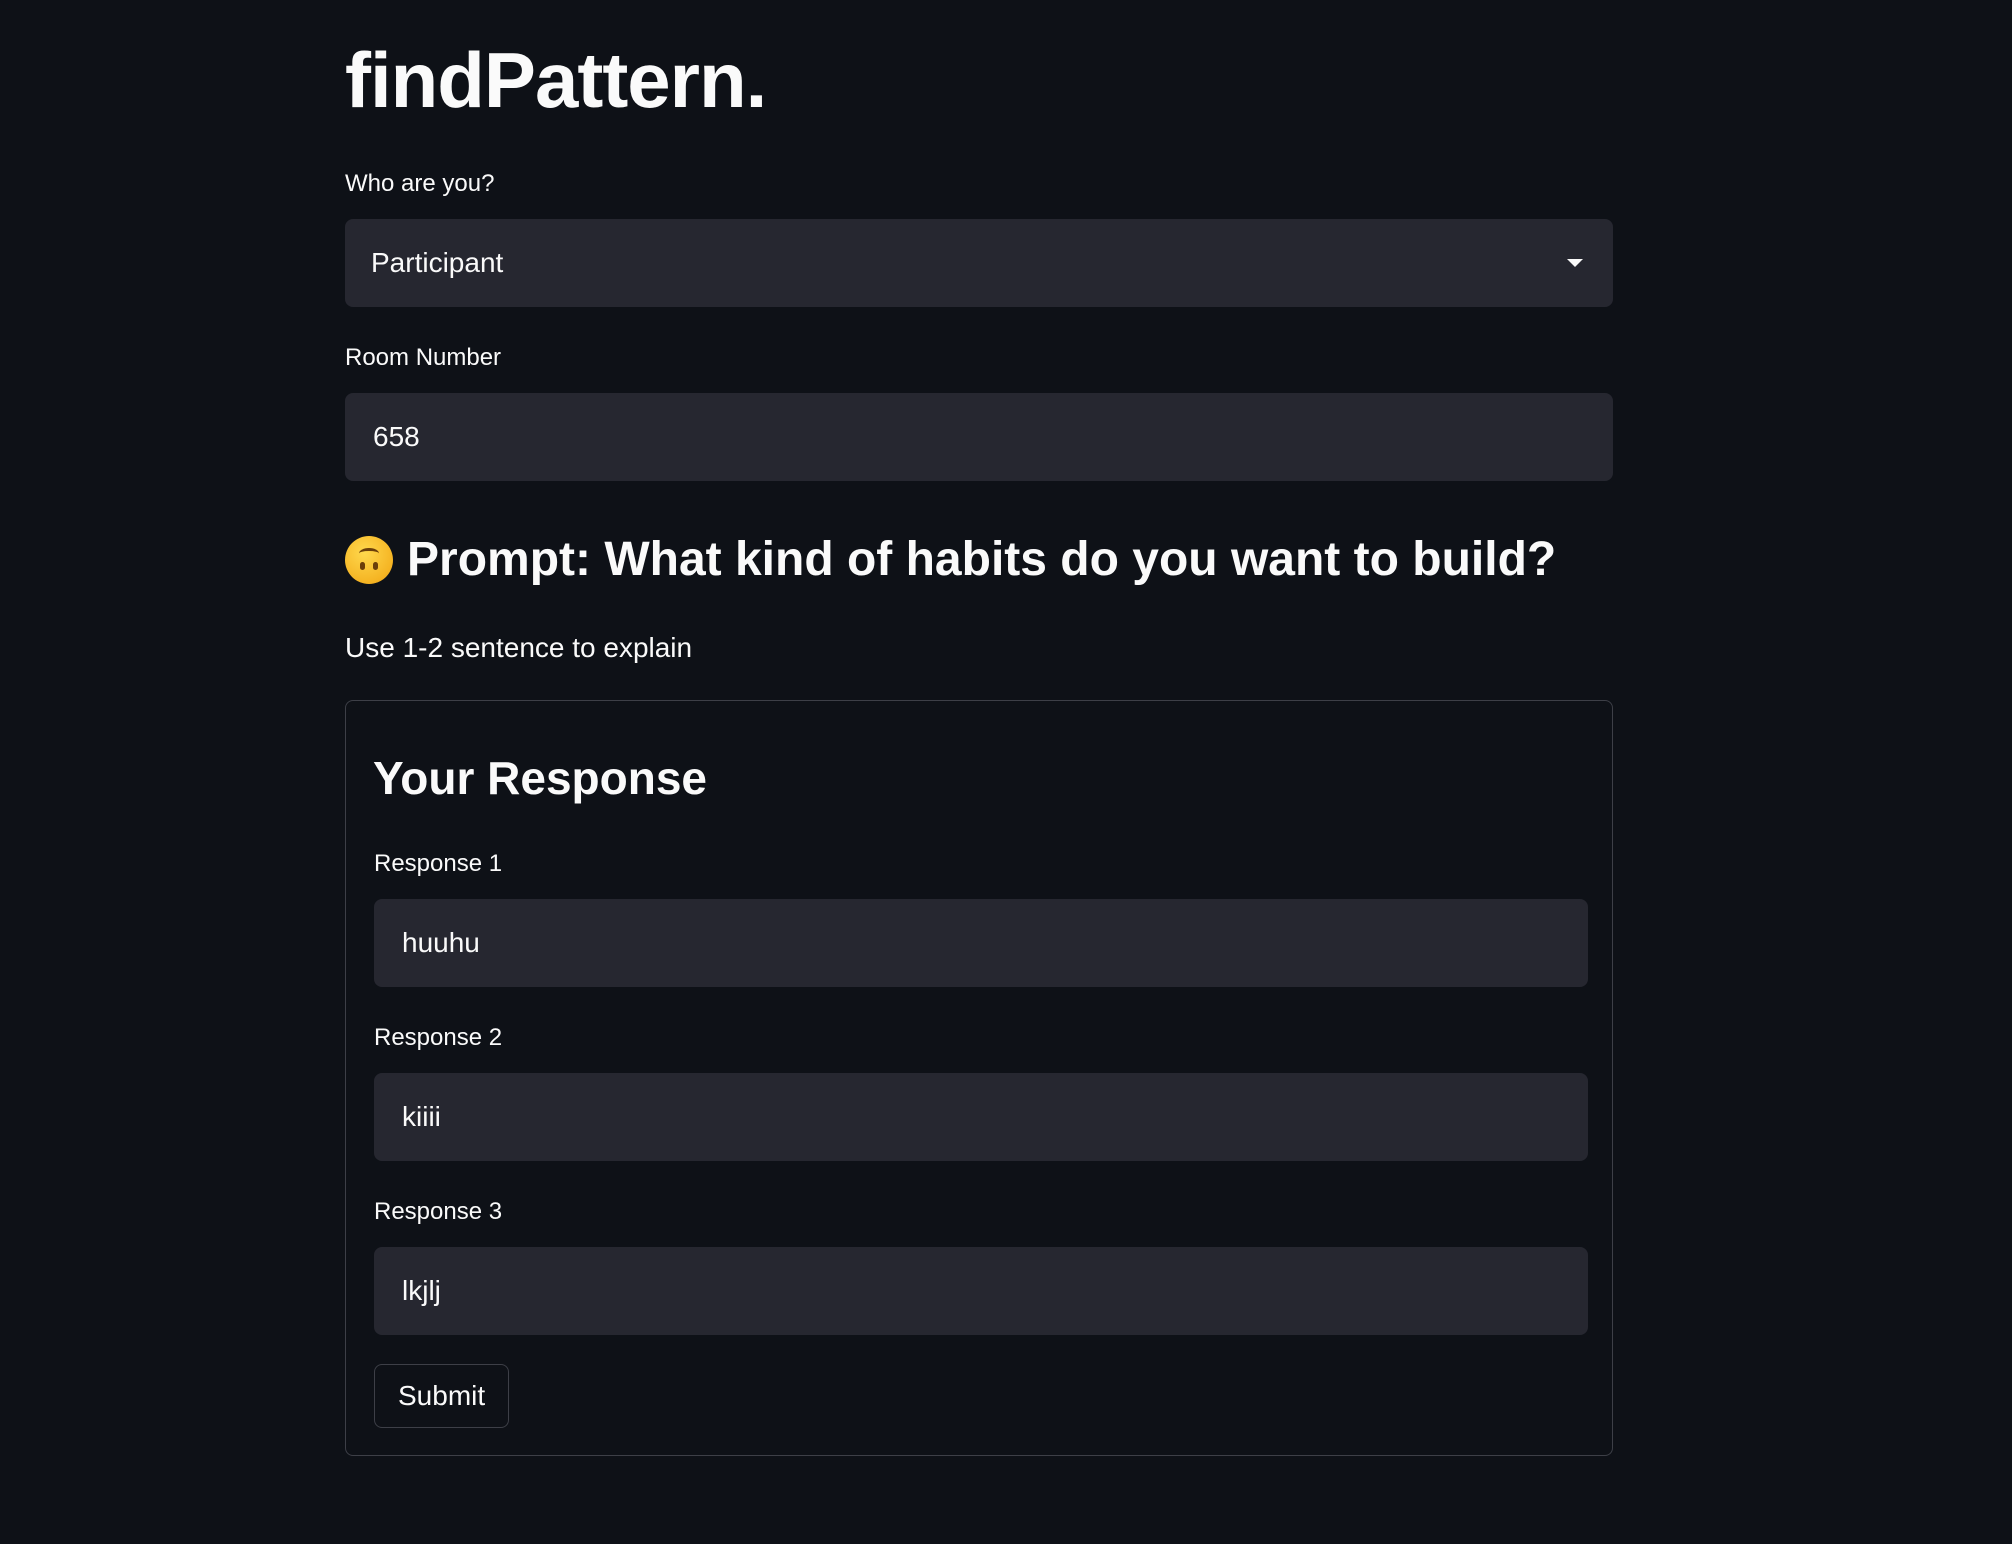  I want to click on room-number-field, so click(979, 437).